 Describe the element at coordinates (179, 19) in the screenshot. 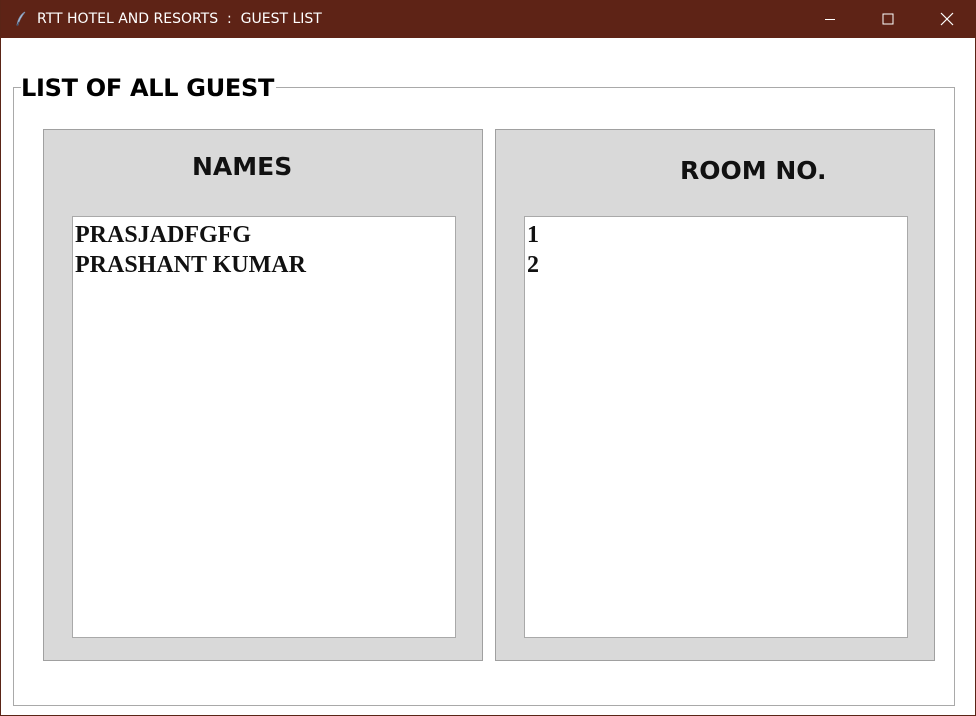

I see `window-title: RTT HOTEL AND RESORTS : GUEST LIST` at that location.